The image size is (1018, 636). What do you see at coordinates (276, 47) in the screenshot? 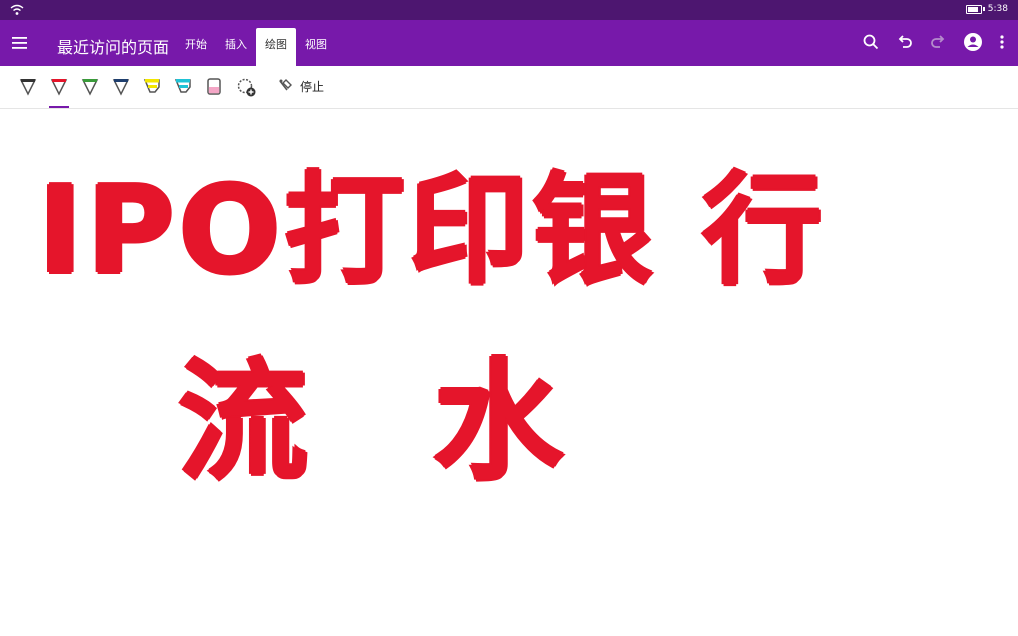
I see `tab-draw: 绘图` at bounding box center [276, 47].